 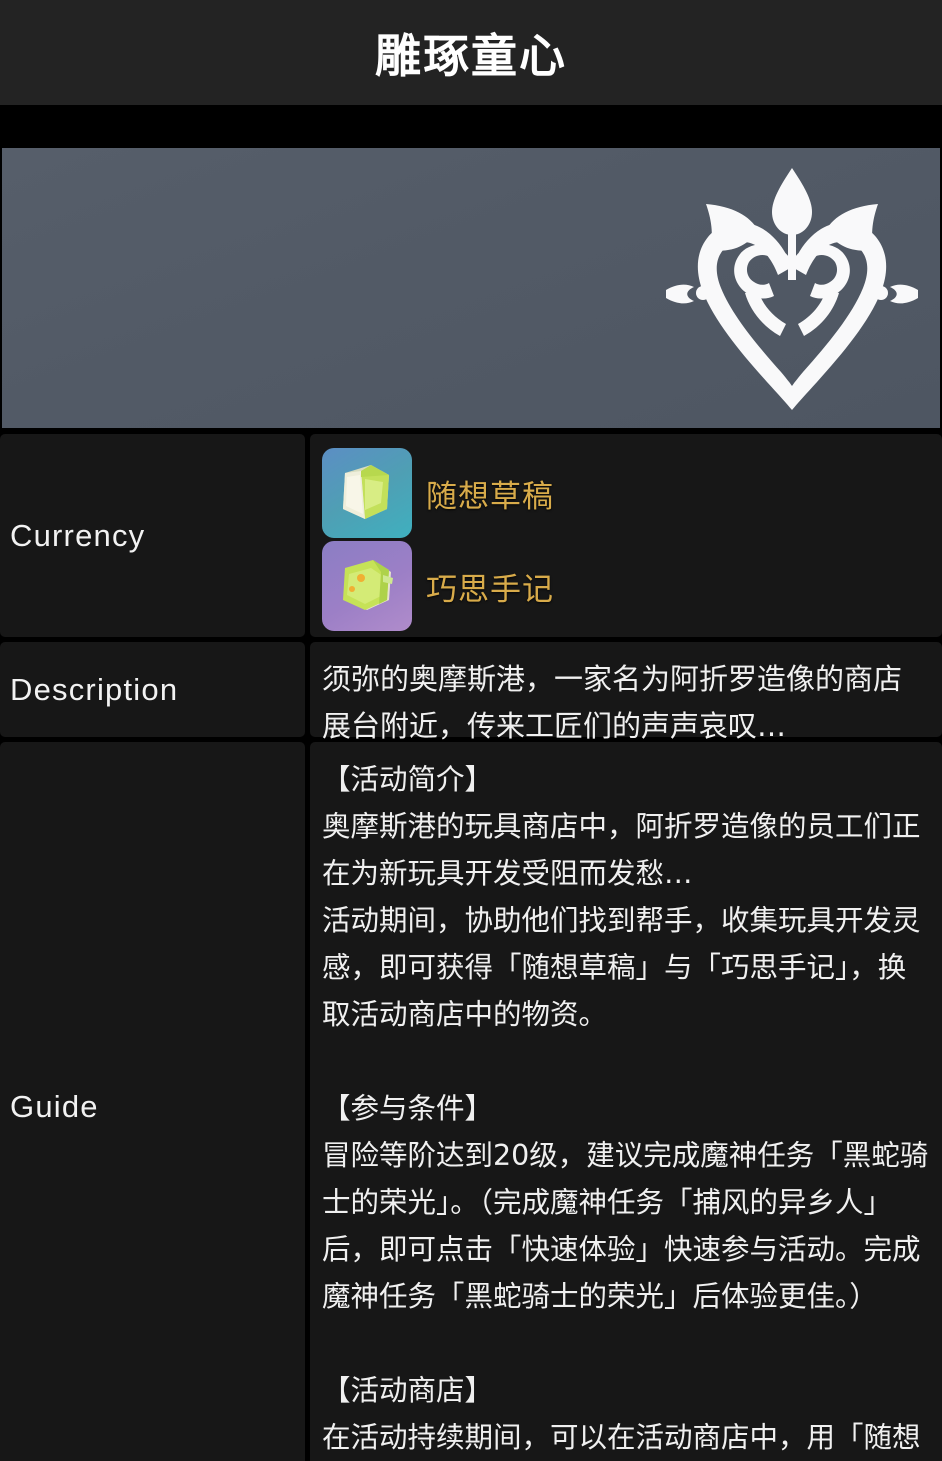 I want to click on row-label-text: Description, so click(x=94, y=689).